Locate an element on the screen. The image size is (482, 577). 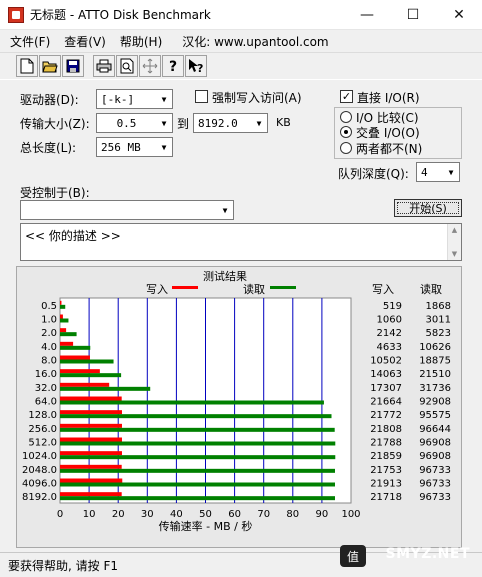
x-tick-label: 60 is located at coordinates (234, 514).